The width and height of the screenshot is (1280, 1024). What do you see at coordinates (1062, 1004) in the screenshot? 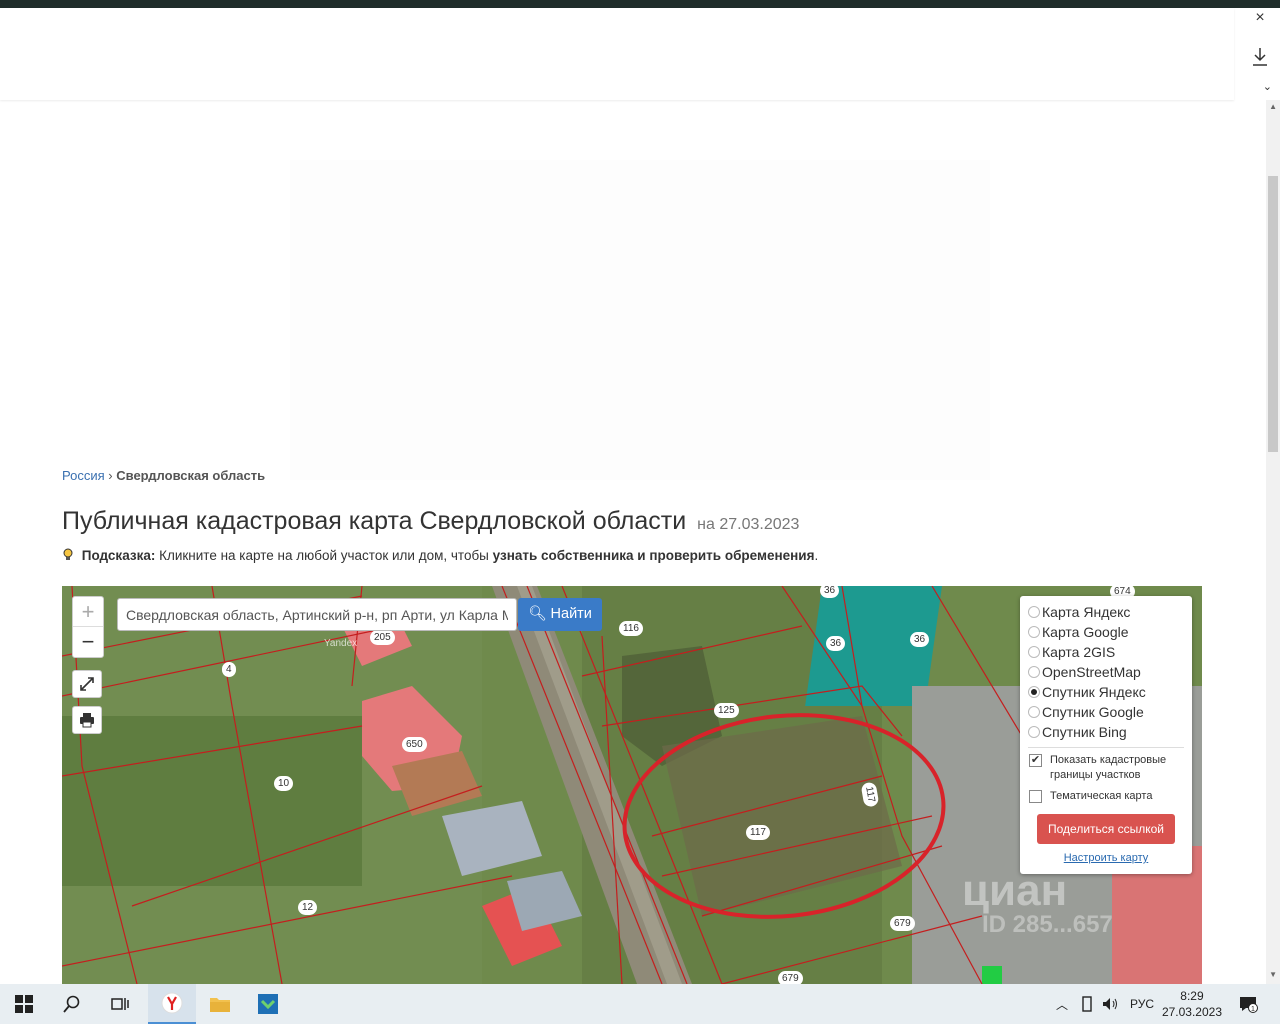
I see `chevron-up-icon: ︿` at bounding box center [1062, 1004].